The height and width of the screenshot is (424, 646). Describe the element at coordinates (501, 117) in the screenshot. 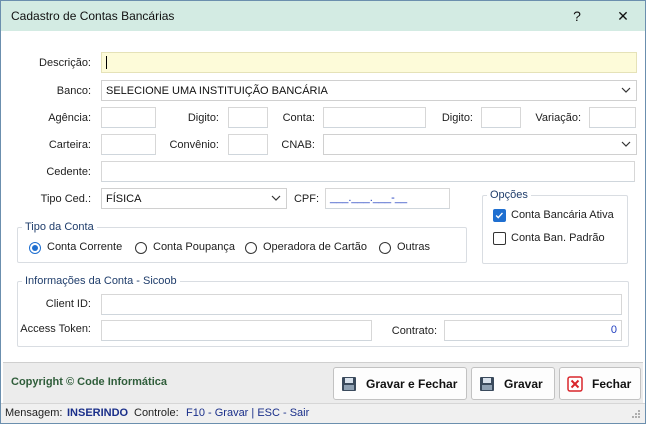

I see `conta-digito-input` at that location.